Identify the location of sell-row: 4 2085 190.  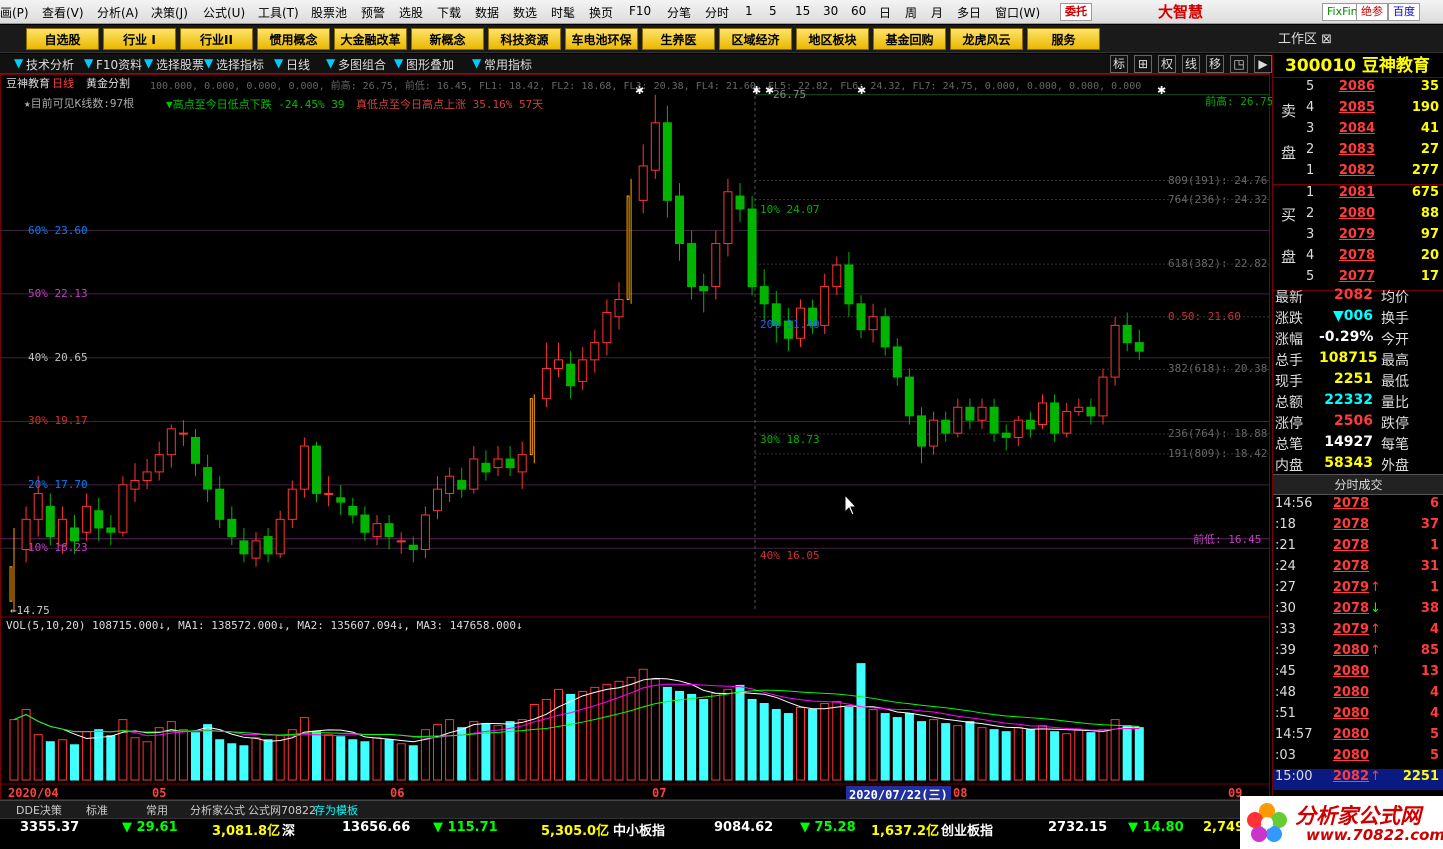
(1358, 110).